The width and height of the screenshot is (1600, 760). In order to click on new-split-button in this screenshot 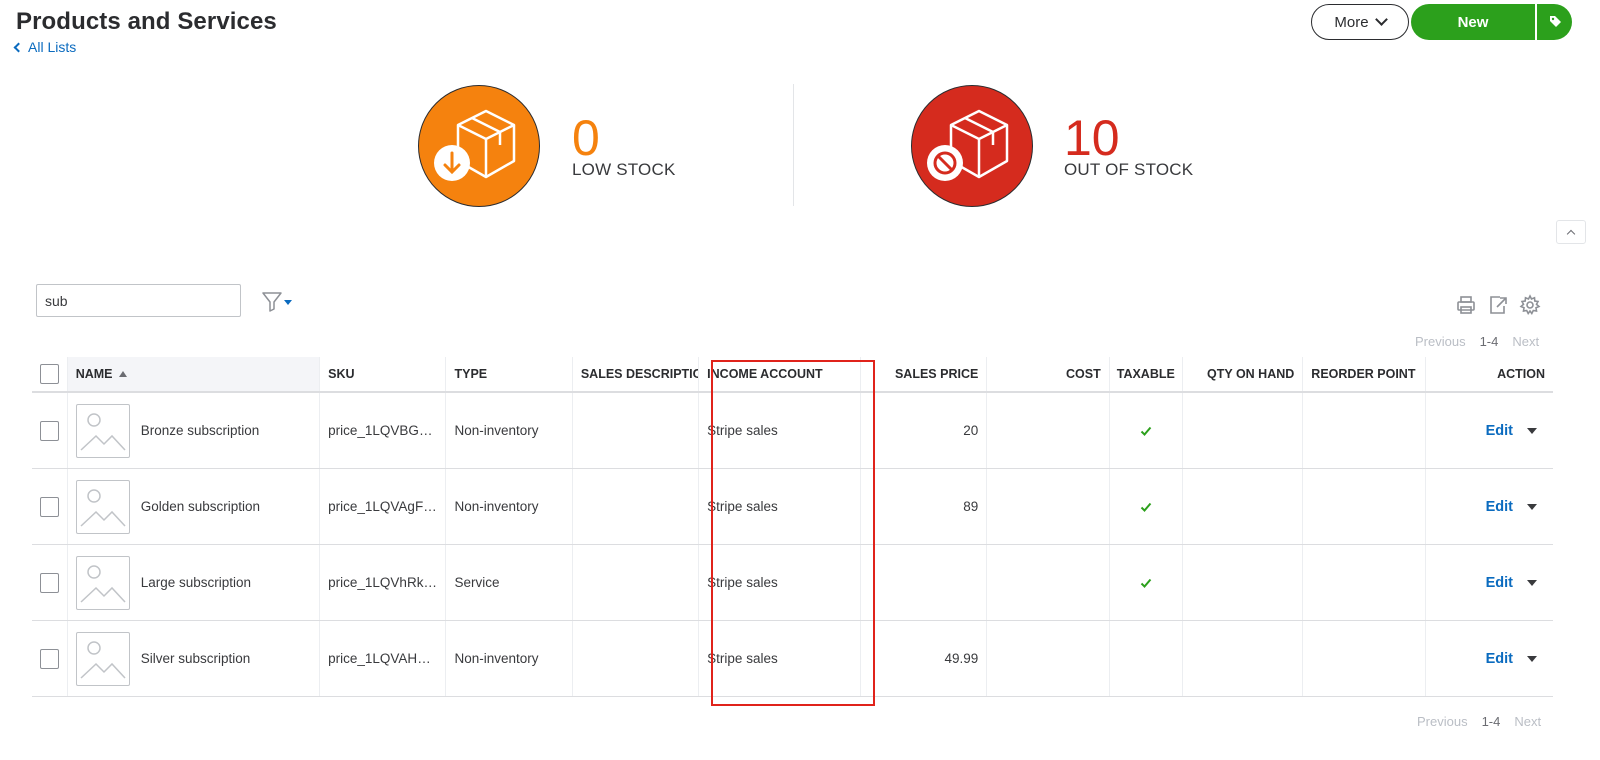, I will do `click(1553, 22)`.